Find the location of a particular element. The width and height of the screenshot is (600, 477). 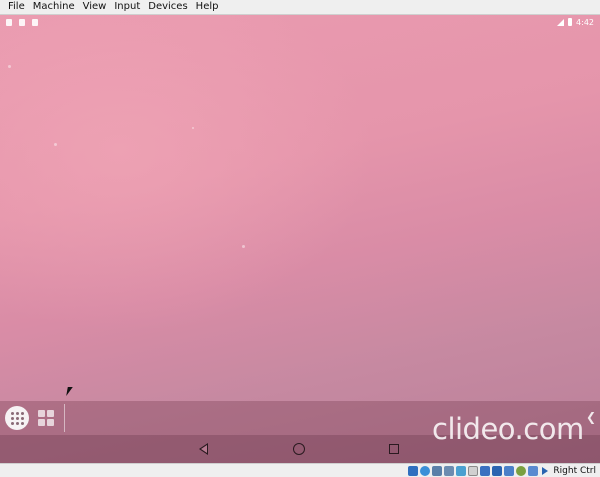

menu-view: View is located at coordinates (95, 7).